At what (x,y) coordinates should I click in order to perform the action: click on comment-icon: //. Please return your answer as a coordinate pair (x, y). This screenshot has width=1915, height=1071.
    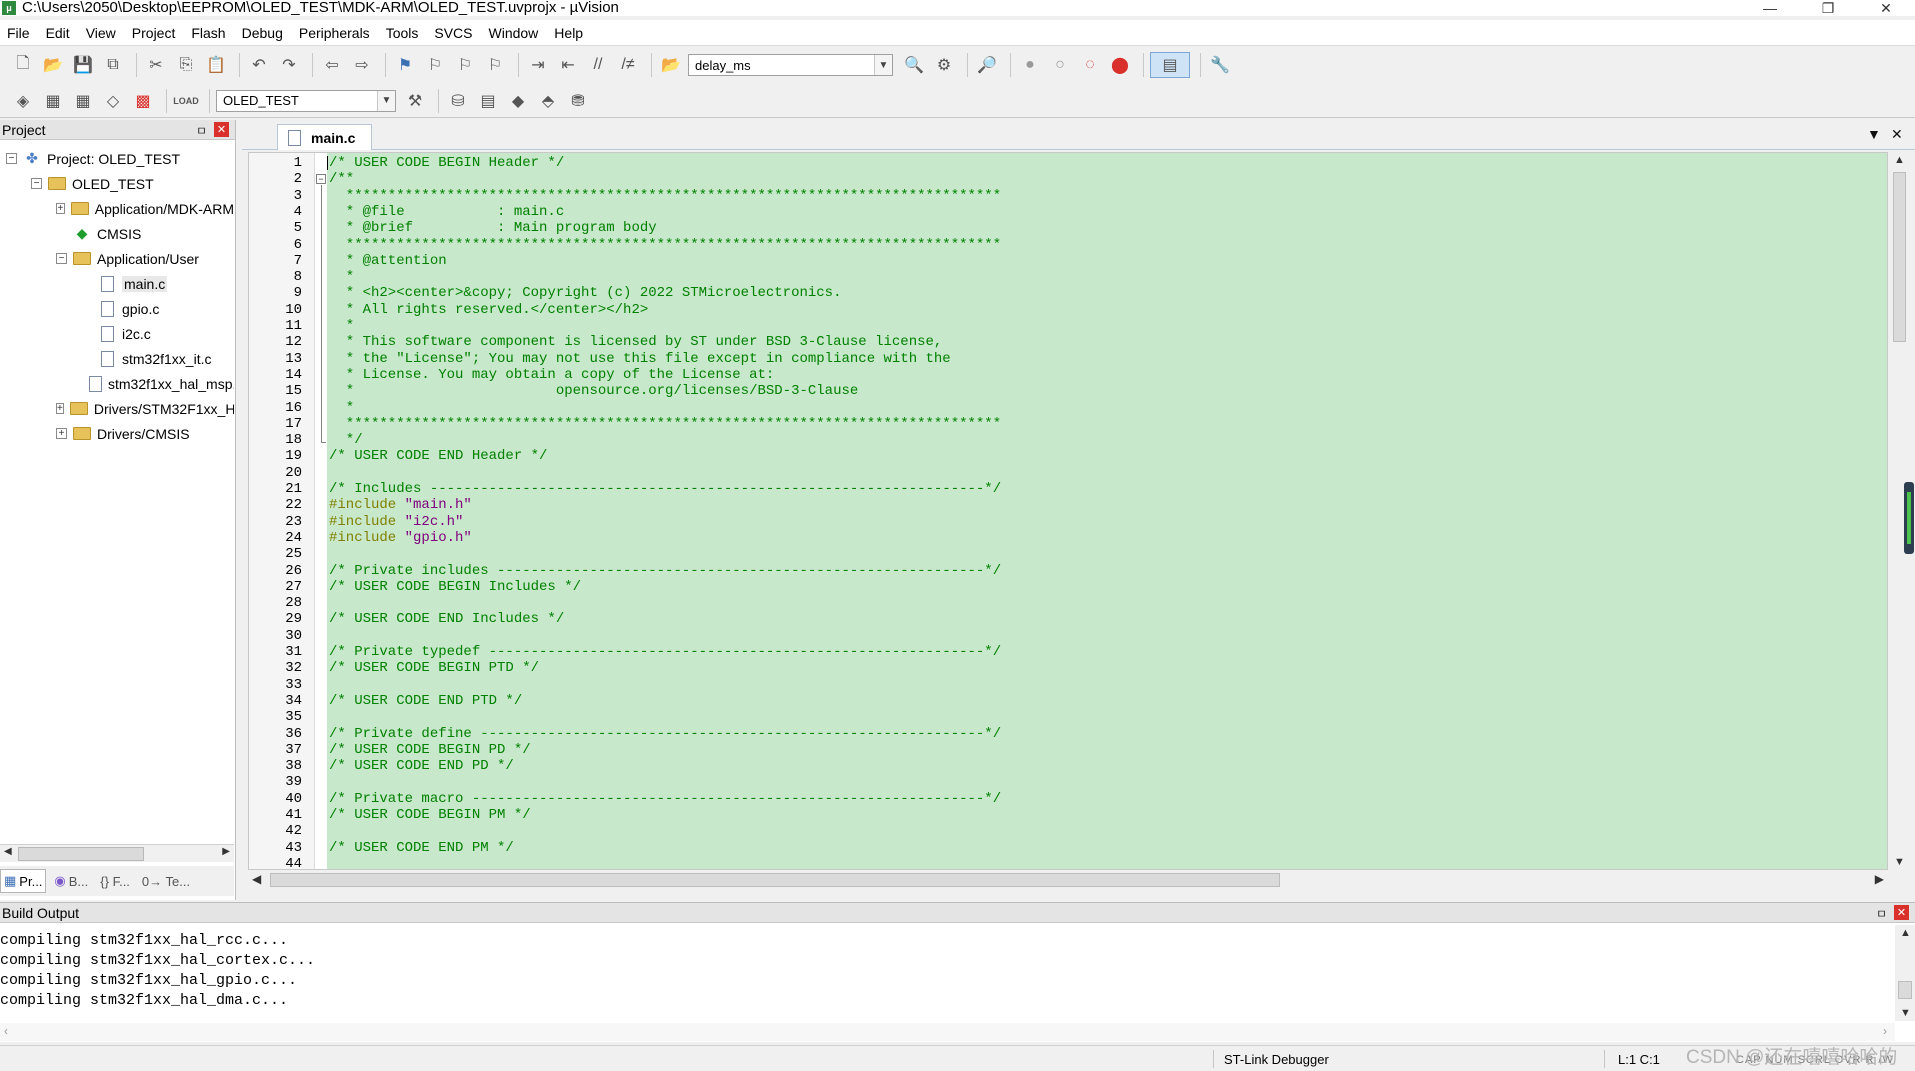
    Looking at the image, I should click on (598, 65).